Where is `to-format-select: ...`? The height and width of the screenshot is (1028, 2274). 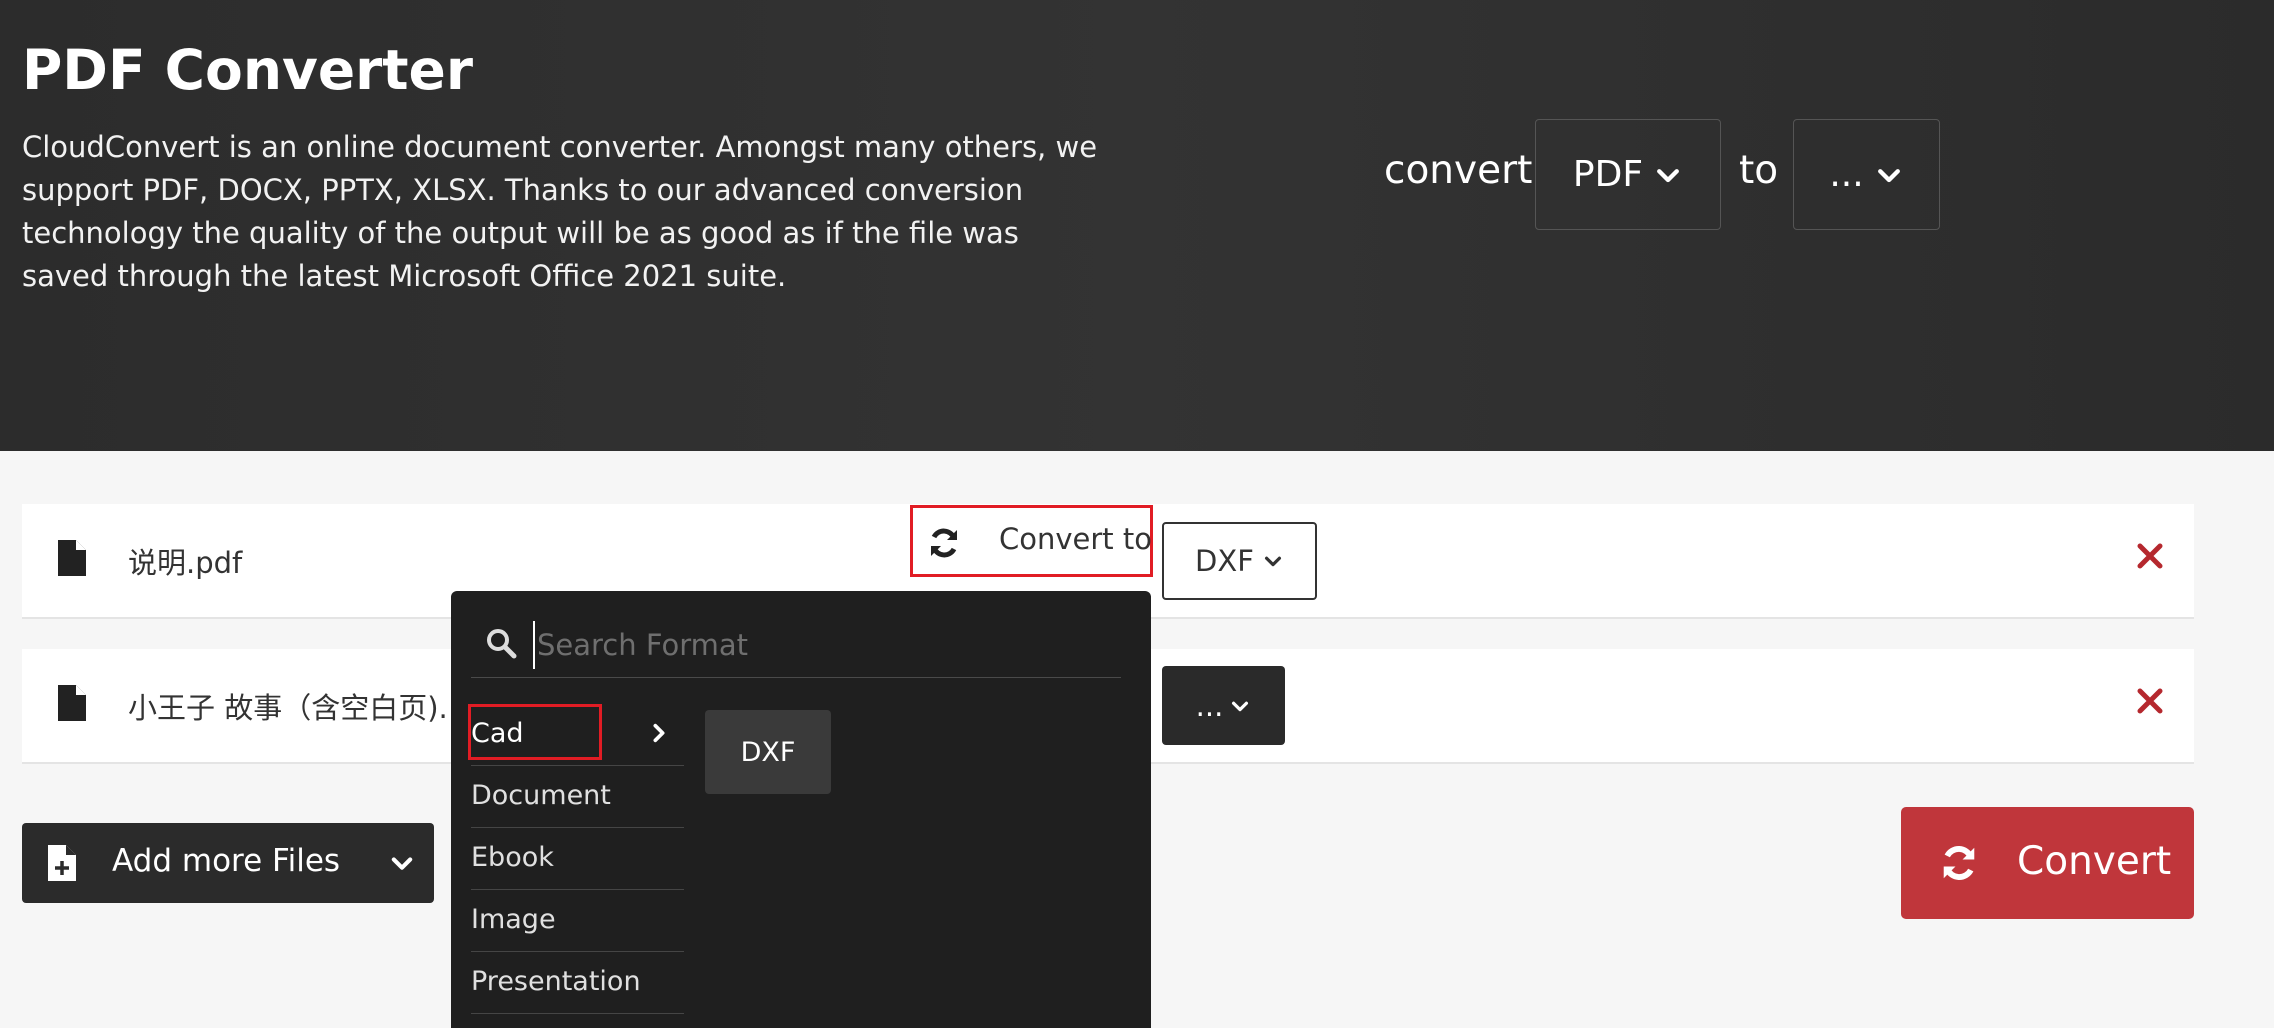
to-format-select: ... is located at coordinates (1866, 174).